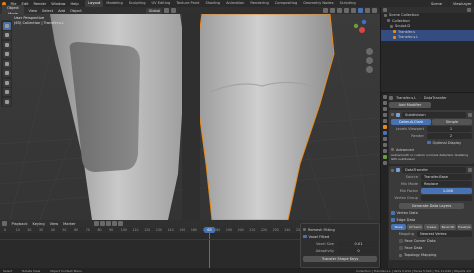 Image resolution: width=474 pixels, height=273 pixels. I want to click on transfer-shape-keys-button: Transfer Shape Keys, so click(340, 259).